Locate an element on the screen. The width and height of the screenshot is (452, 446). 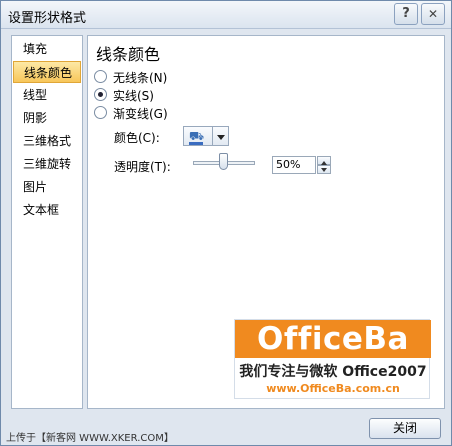
spin-down-button is located at coordinates (324, 169).